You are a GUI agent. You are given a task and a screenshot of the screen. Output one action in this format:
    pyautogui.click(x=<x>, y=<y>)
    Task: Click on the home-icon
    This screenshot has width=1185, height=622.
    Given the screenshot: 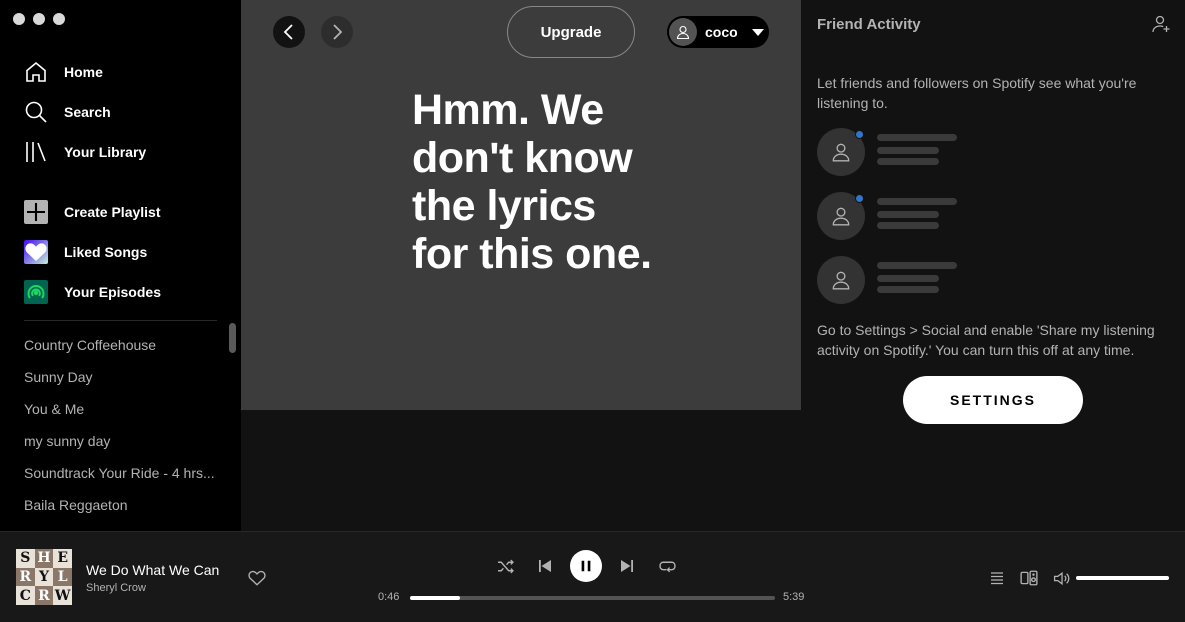 What is the action you would take?
    pyautogui.click(x=36, y=71)
    